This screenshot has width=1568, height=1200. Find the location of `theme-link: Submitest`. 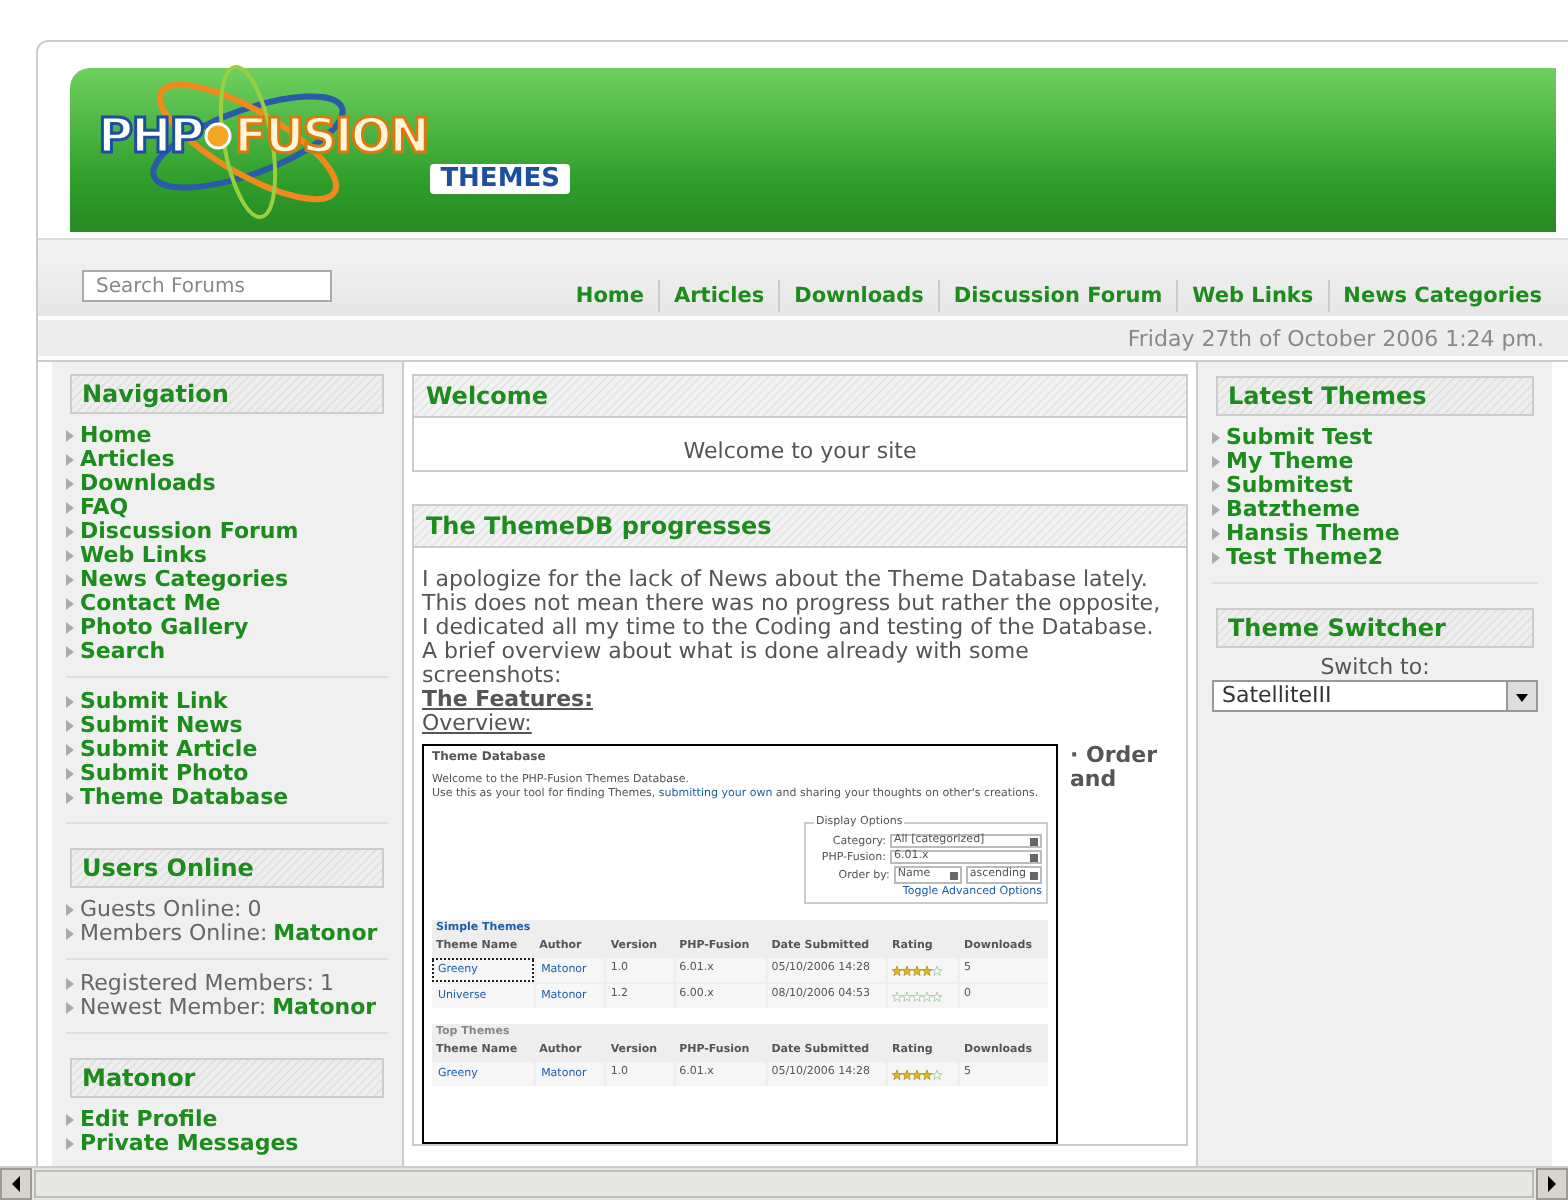

theme-link: Submitest is located at coordinates (1289, 486).